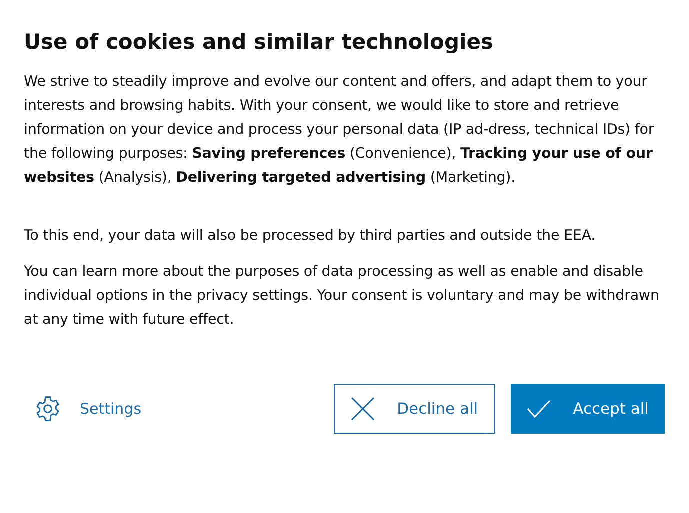 The width and height of the screenshot is (689, 513). Describe the element at coordinates (342, 296) in the screenshot. I see `paragraph: You can learn more about the purposes of data processing as well as enable and disable individual options in the privacy settings. Your consent is voluntary and may be withdrawn at any time with future effect.` at that location.